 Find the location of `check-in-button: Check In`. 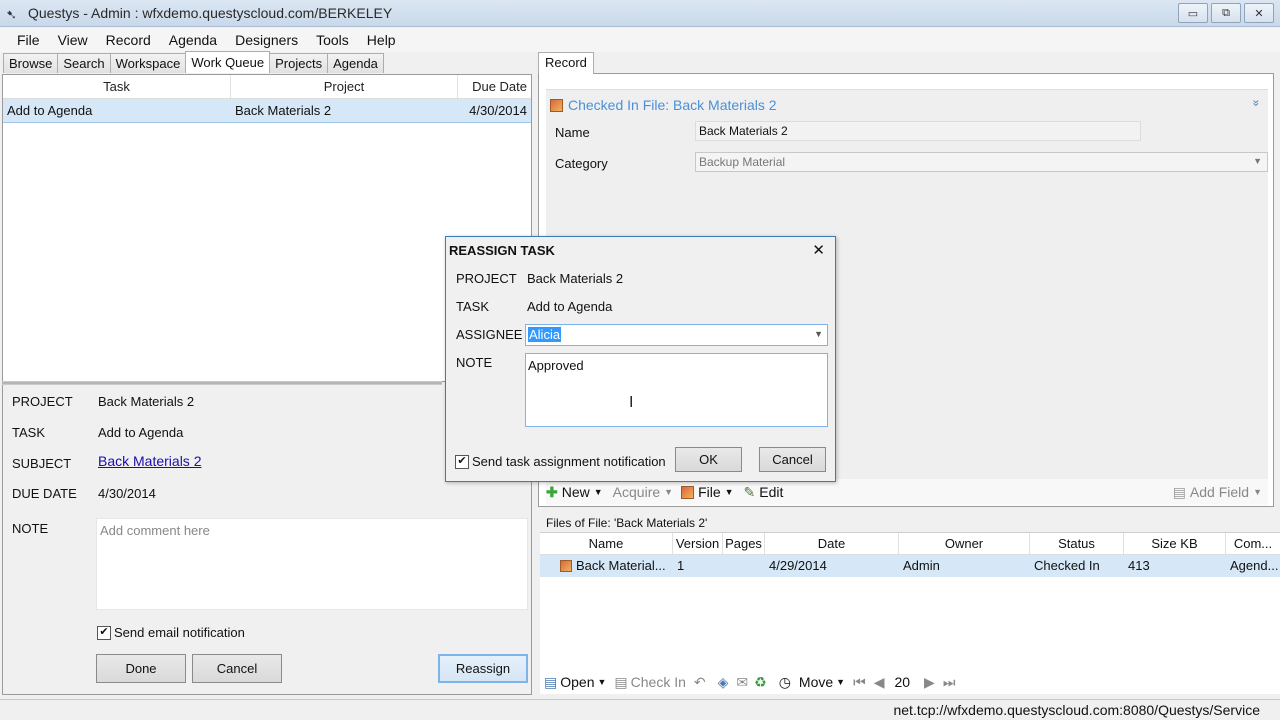

check-in-button: Check In is located at coordinates (658, 682).